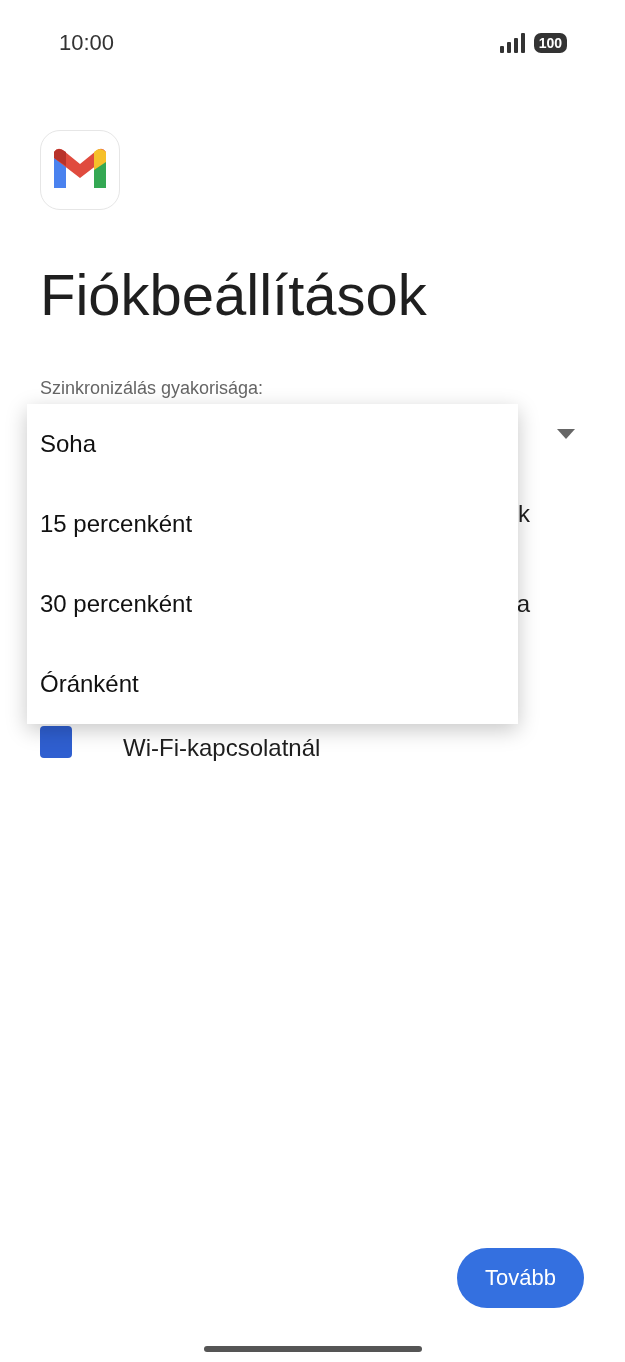 The height and width of the screenshot is (1362, 625). I want to click on home-indicator, so click(312, 1349).